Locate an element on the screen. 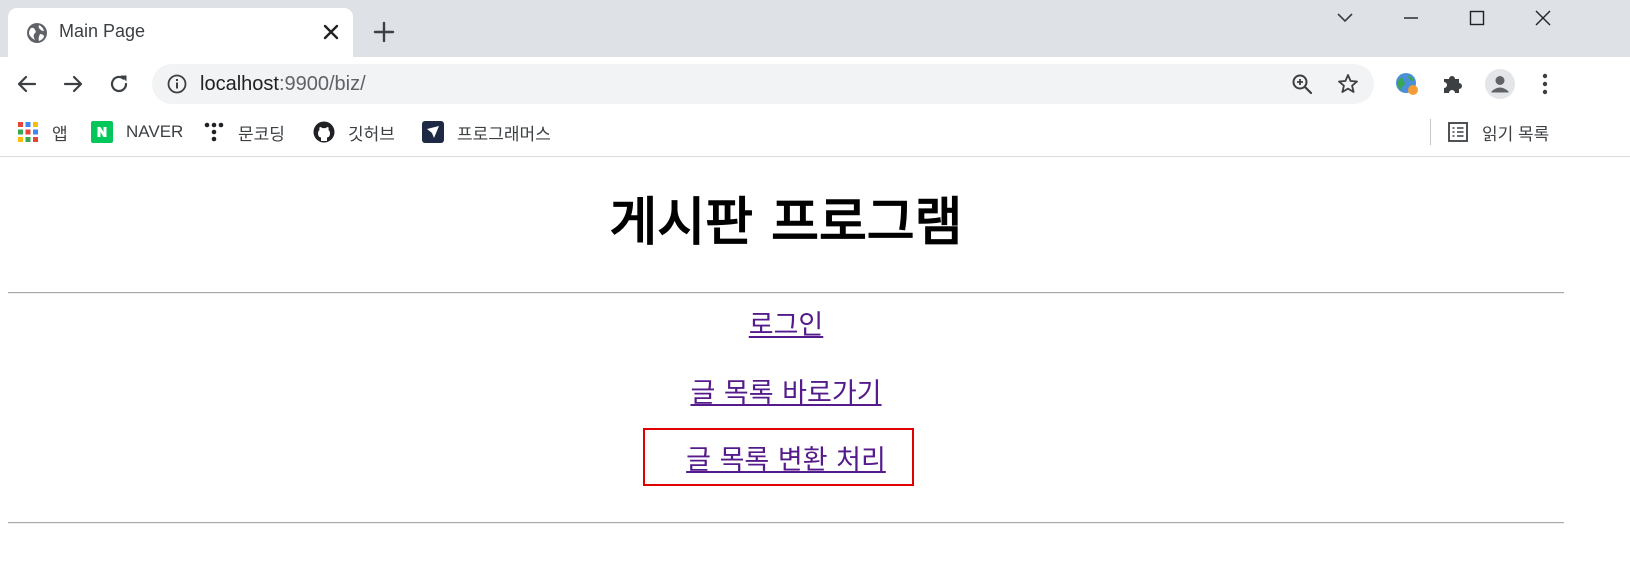  address-bar: localhost:9900/biz/ is located at coordinates (763, 84).